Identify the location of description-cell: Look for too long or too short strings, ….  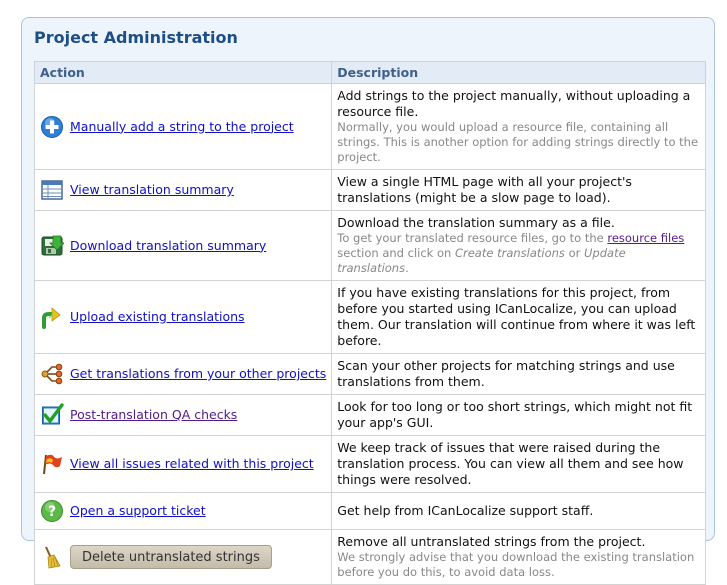
(518, 415).